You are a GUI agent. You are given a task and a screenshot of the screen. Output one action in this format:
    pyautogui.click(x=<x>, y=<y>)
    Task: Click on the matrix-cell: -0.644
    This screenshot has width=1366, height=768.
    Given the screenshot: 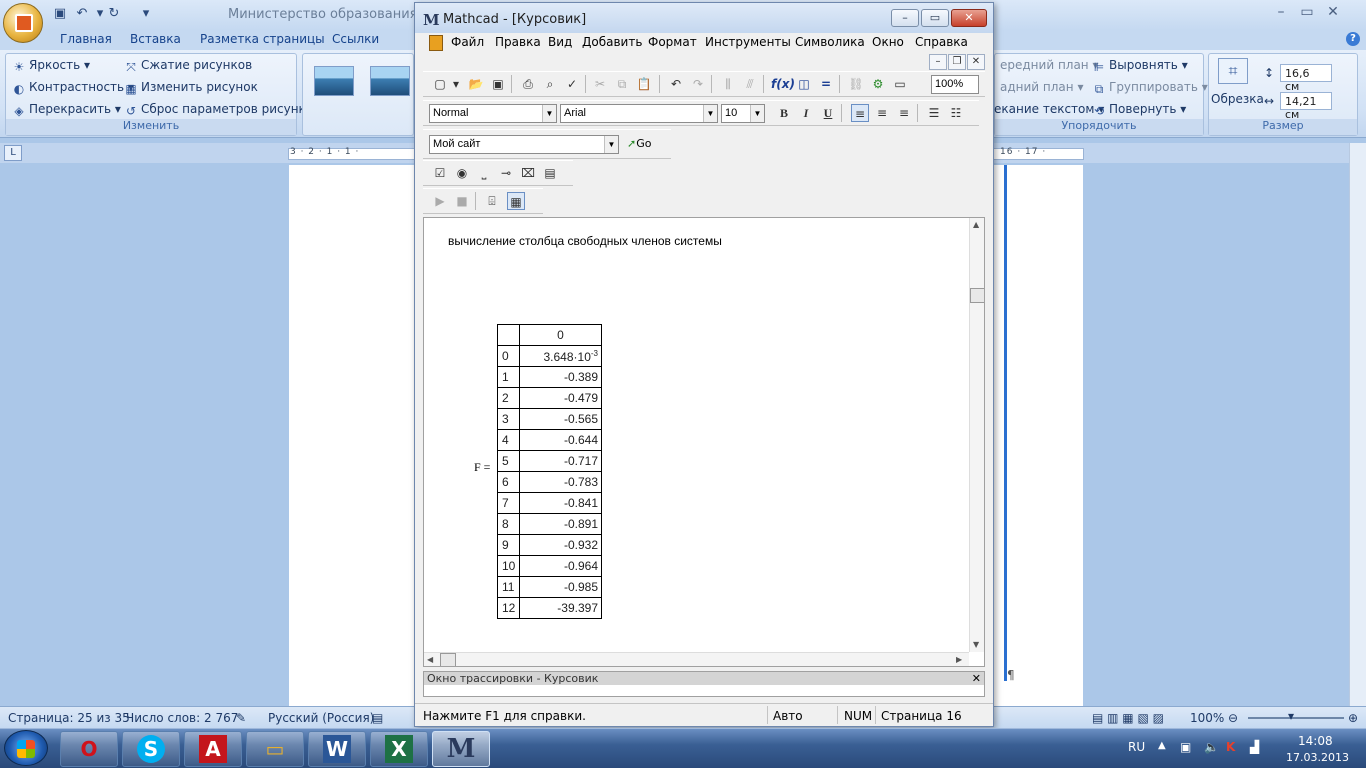 What is the action you would take?
    pyautogui.click(x=560, y=440)
    